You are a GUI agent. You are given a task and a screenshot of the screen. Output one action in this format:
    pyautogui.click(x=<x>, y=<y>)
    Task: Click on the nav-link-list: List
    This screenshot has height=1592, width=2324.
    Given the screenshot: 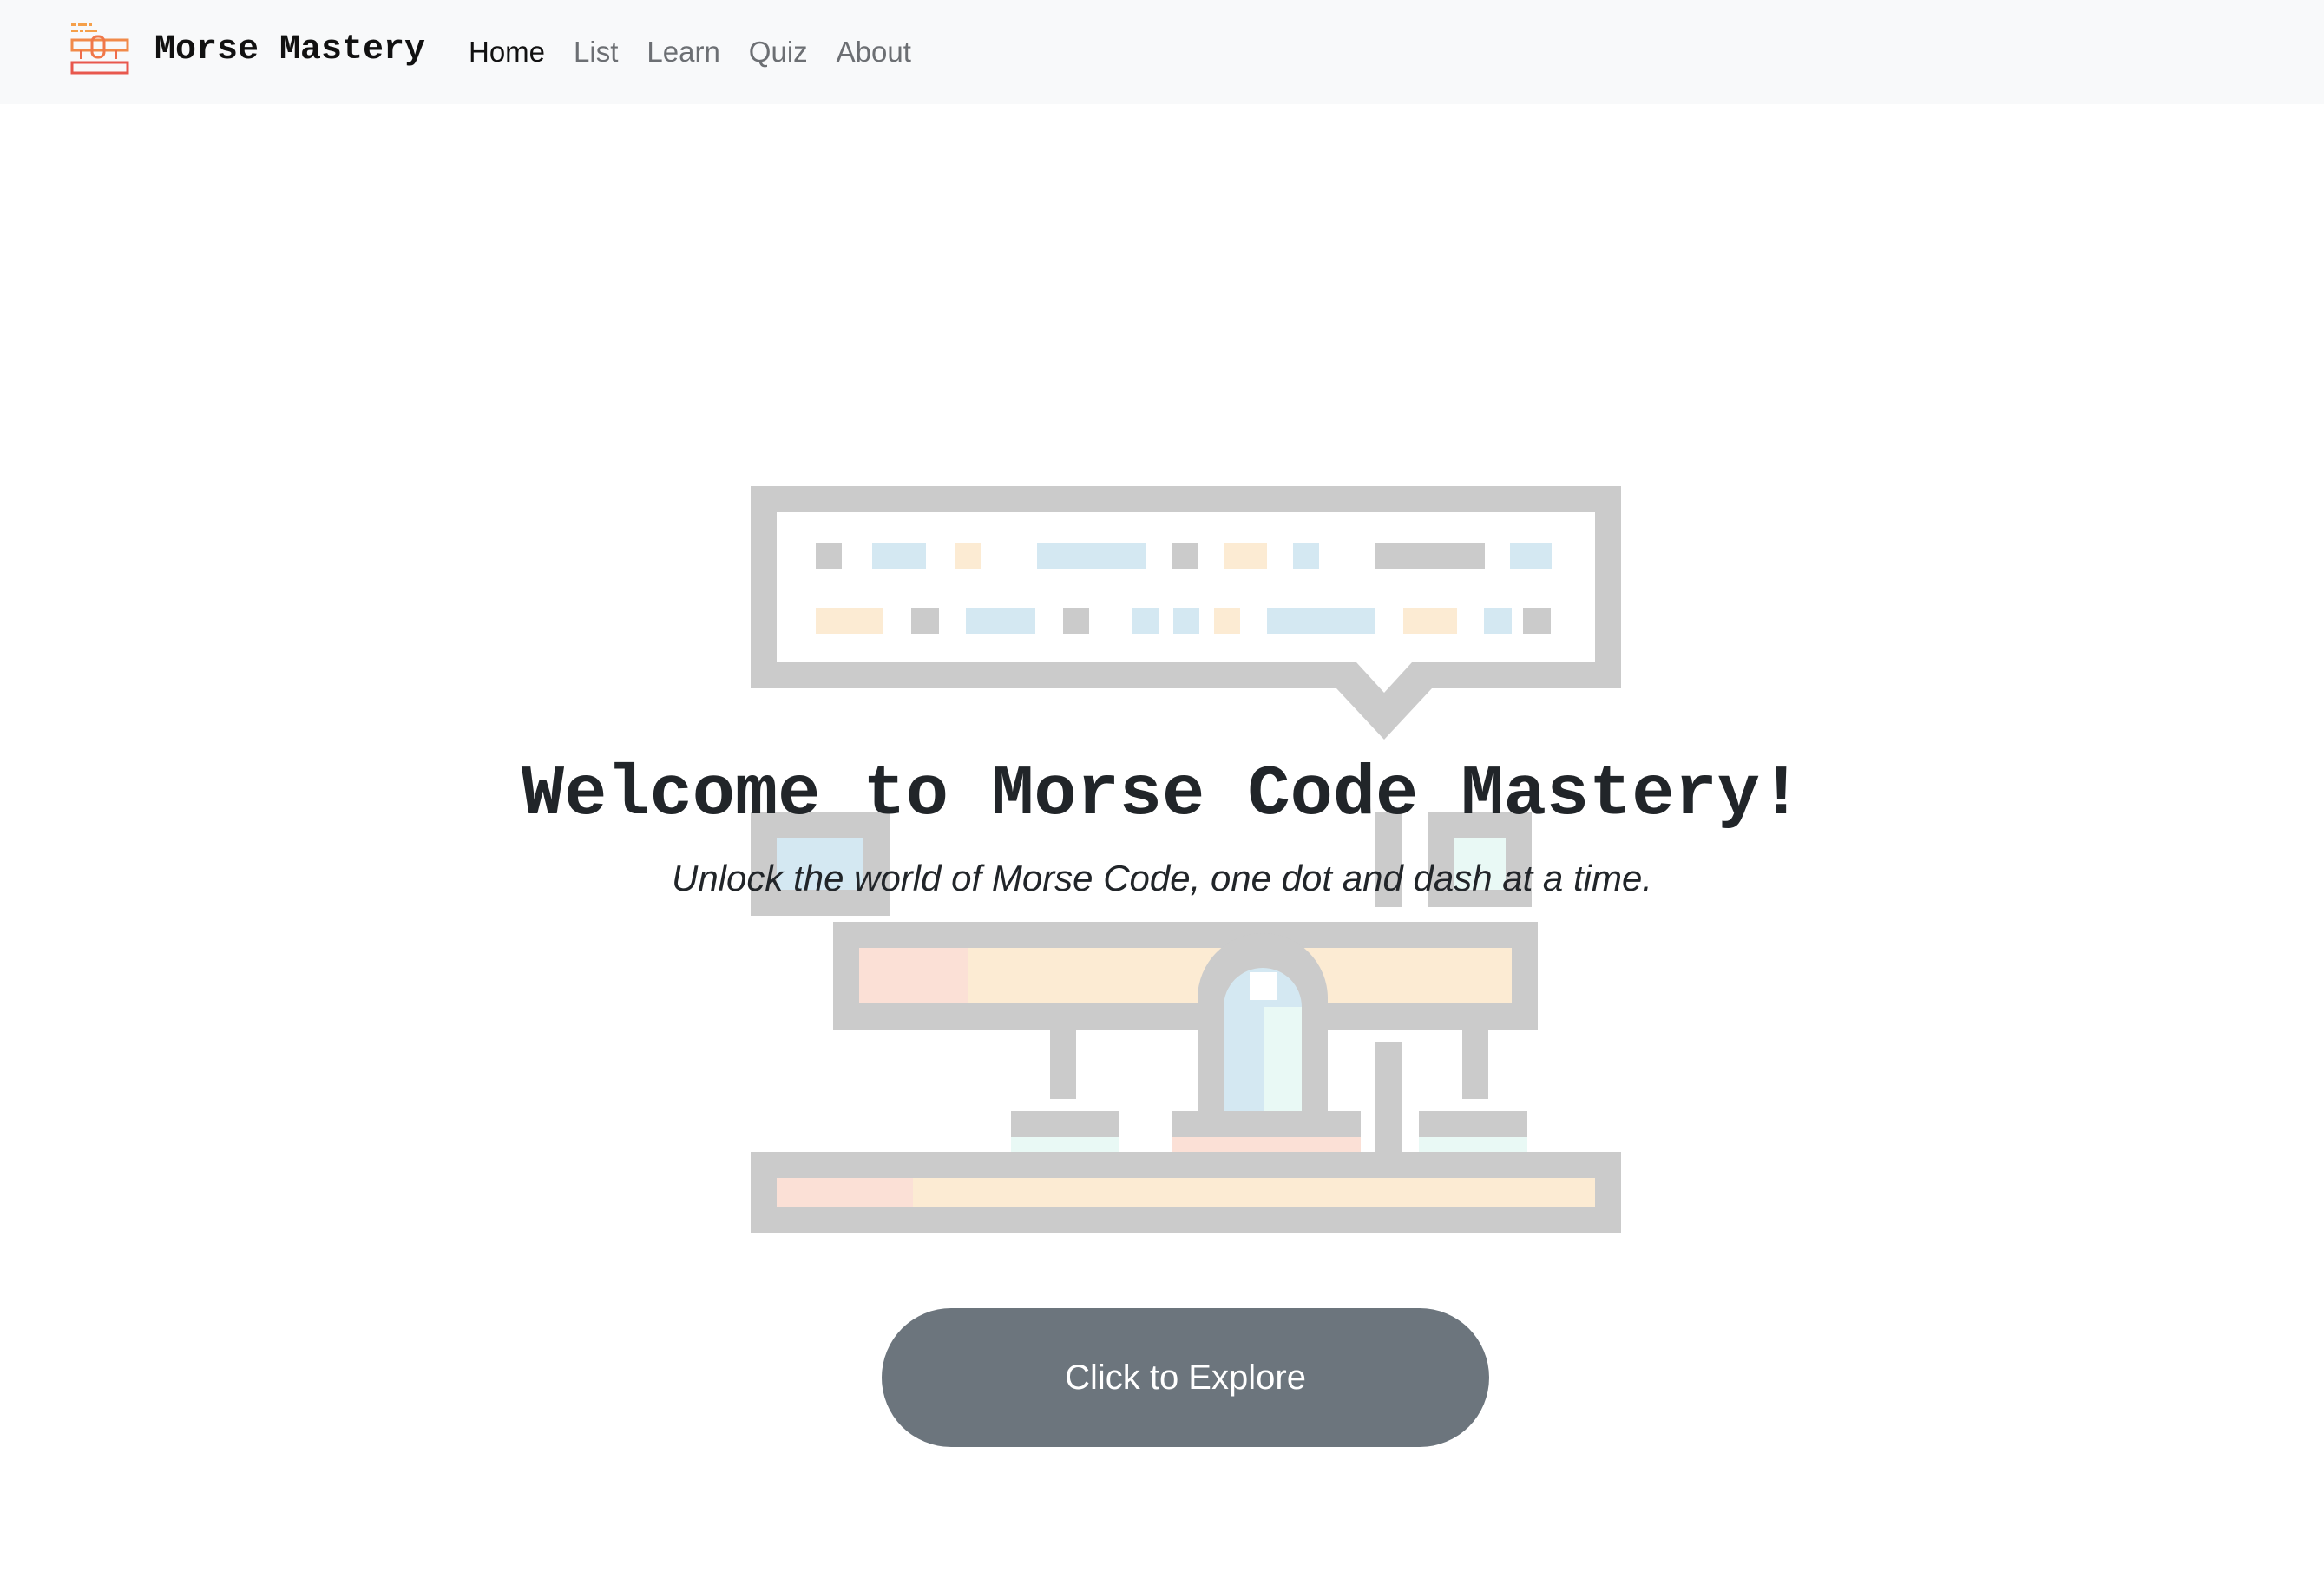 What is the action you would take?
    pyautogui.click(x=596, y=52)
    